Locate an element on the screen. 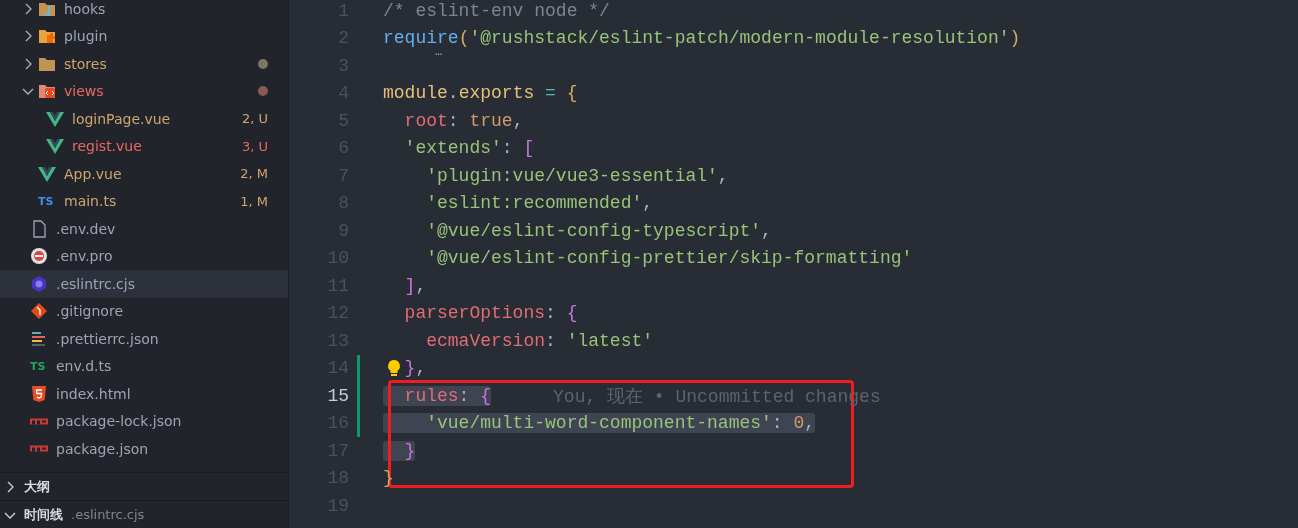 The image size is (1298, 528). tree-item: loginPage.vue 2, U is located at coordinates (144, 119).